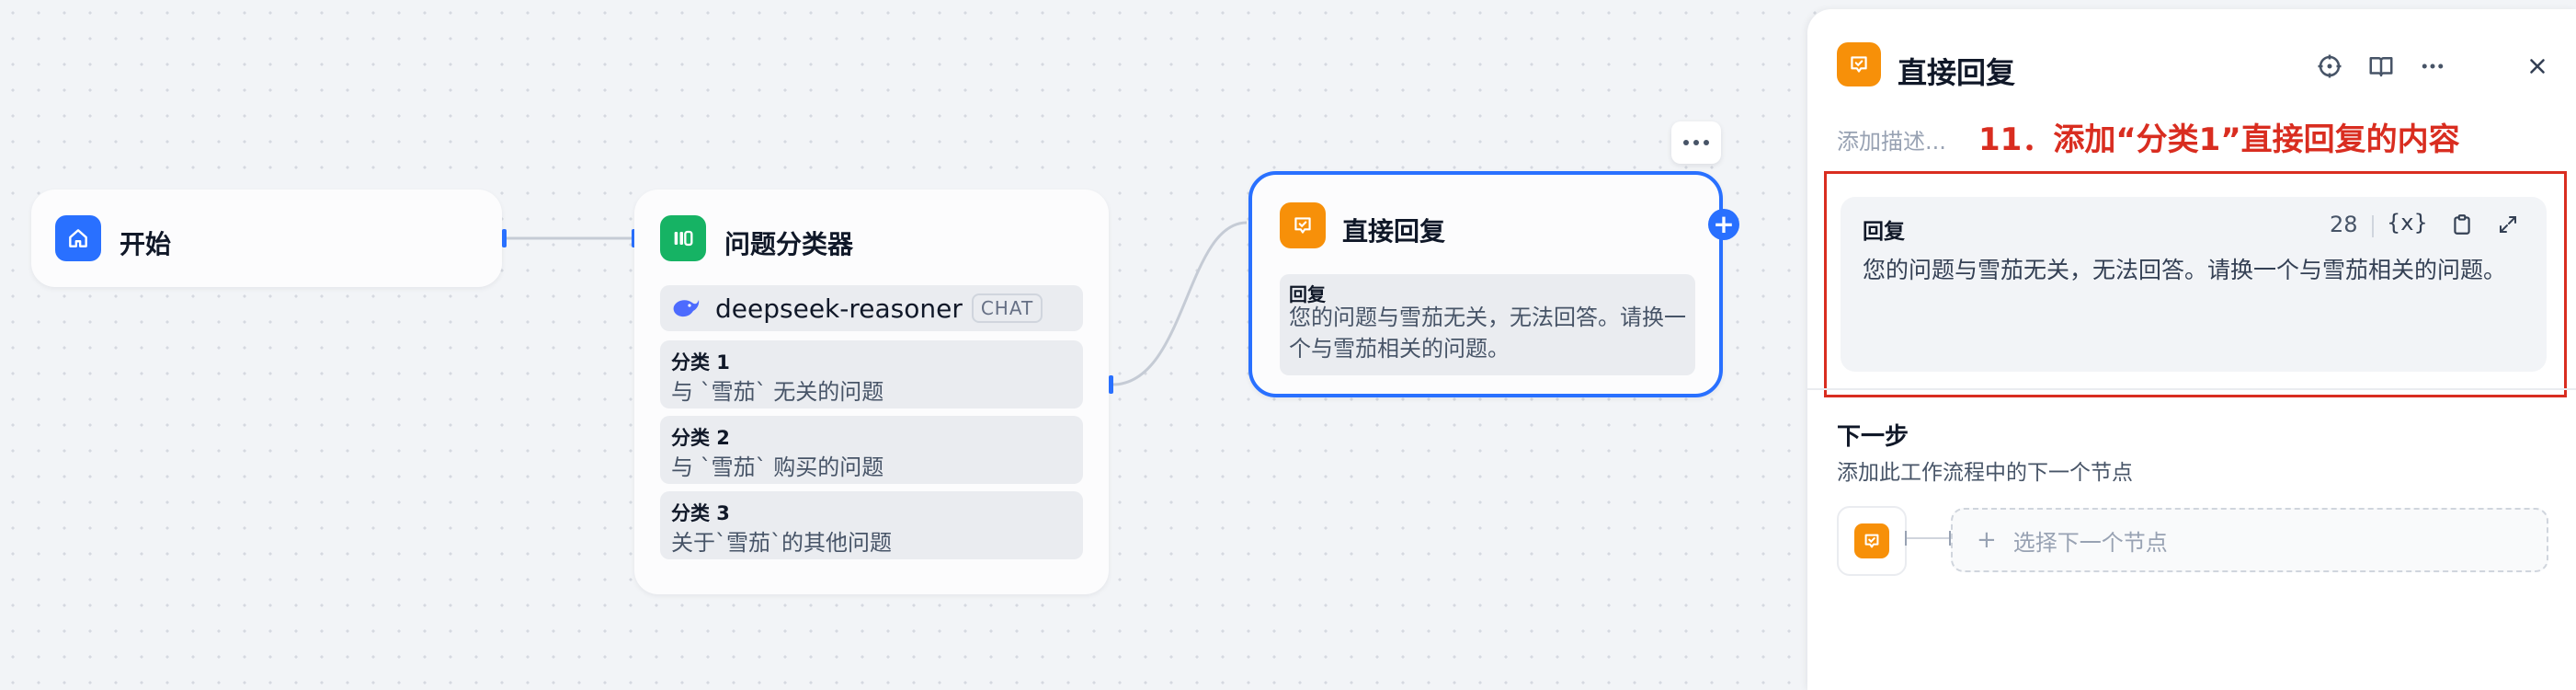 The height and width of the screenshot is (690, 2576). Describe the element at coordinates (2194, 270) in the screenshot. I see `reply-editor-text: 您的问题与雪茄无关，无法回答。请换一个与雪茄相关的问题。` at that location.